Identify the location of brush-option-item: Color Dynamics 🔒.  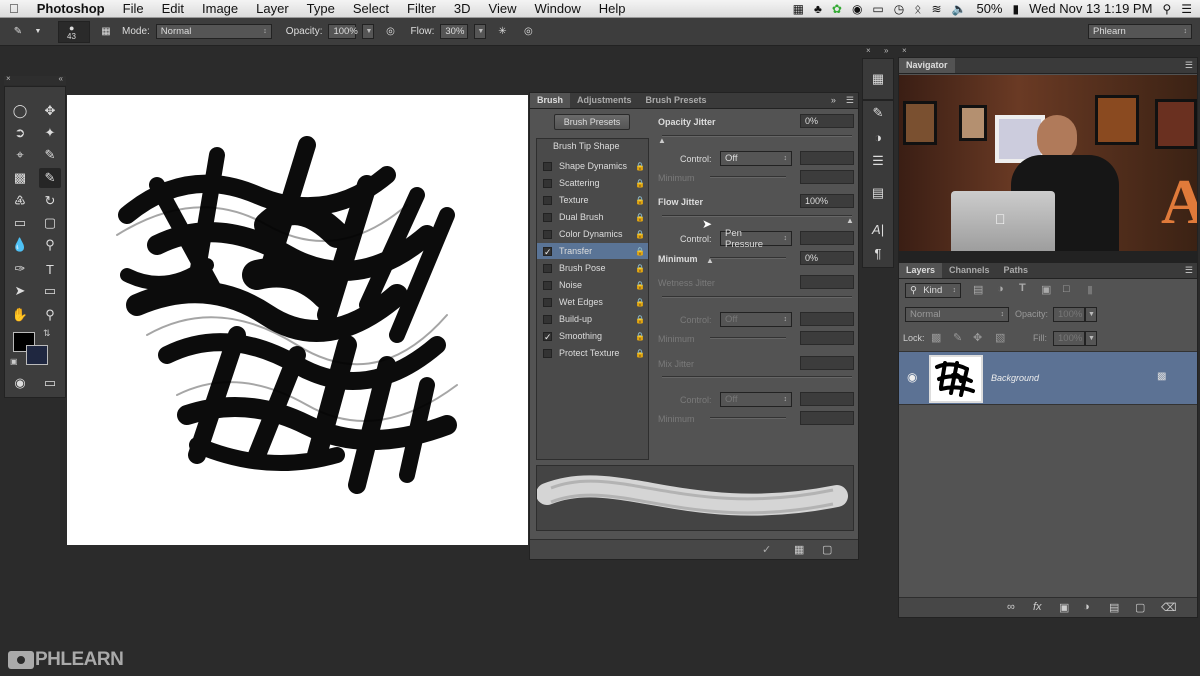
(592, 234).